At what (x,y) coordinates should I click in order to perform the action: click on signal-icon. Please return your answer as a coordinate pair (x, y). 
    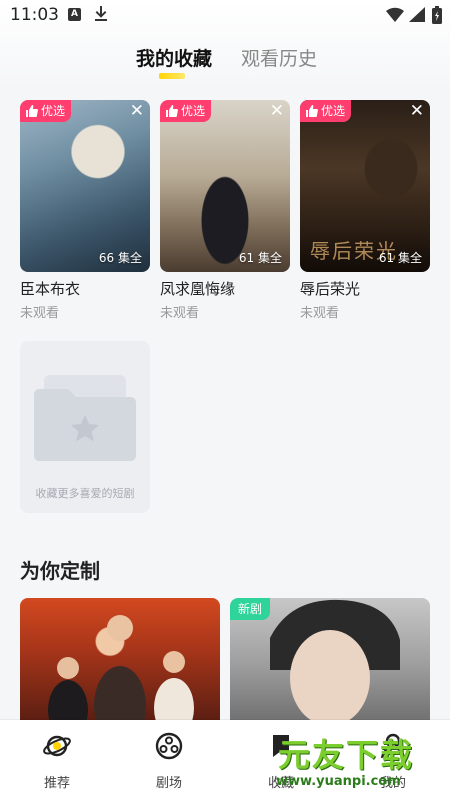
    Looking at the image, I should click on (417, 16).